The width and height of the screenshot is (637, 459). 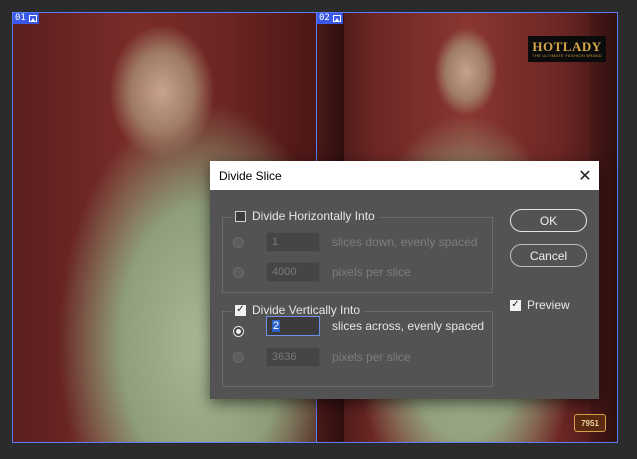 What do you see at coordinates (6, 229) in the screenshot?
I see `canvas-padding-left` at bounding box center [6, 229].